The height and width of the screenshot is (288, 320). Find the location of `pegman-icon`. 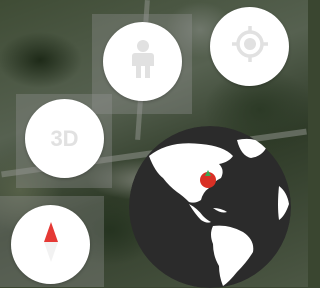

pegman-icon is located at coordinates (143, 61).